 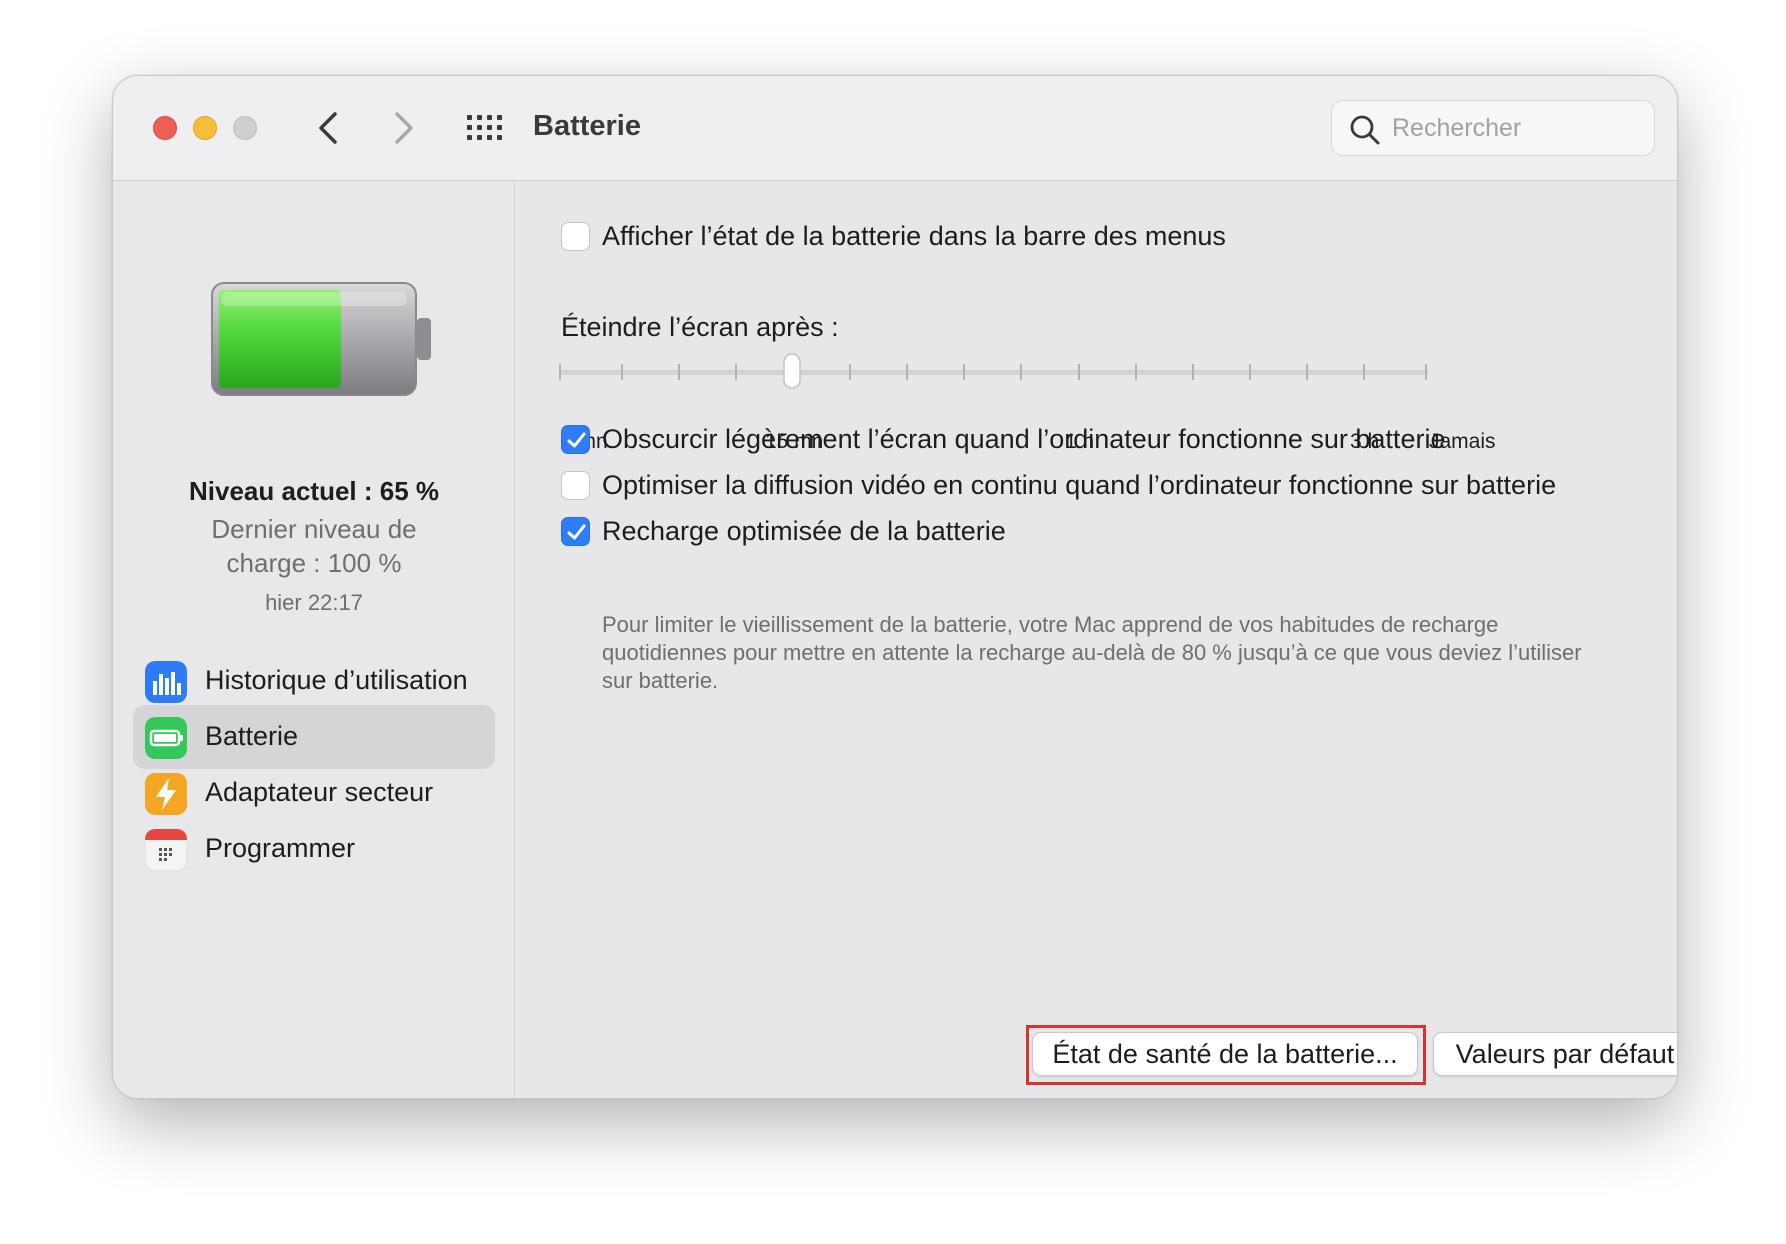 I want to click on optimized-charging-checkbox, so click(x=575, y=531).